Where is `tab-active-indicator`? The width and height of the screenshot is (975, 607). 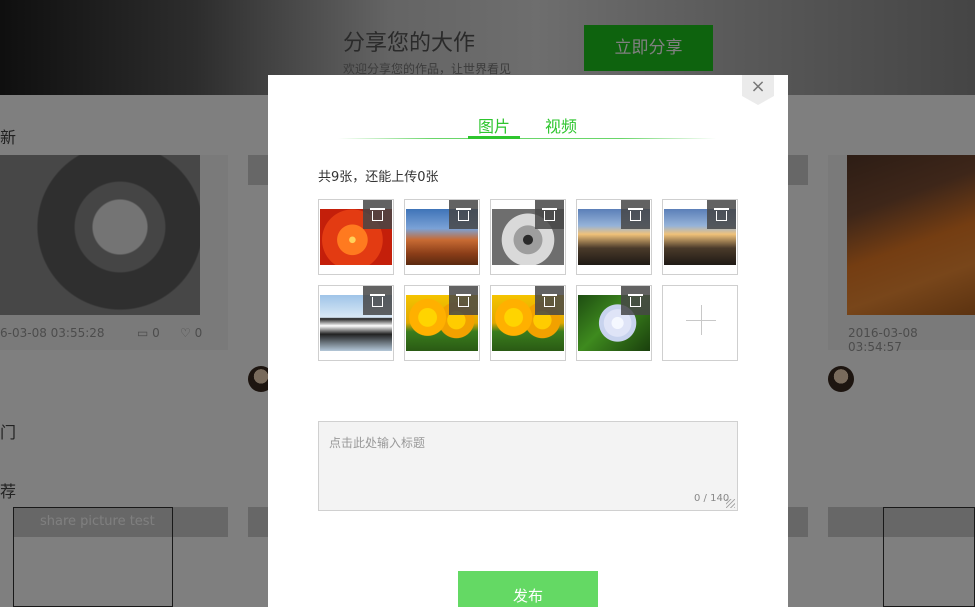
tab-active-indicator is located at coordinates (494, 137).